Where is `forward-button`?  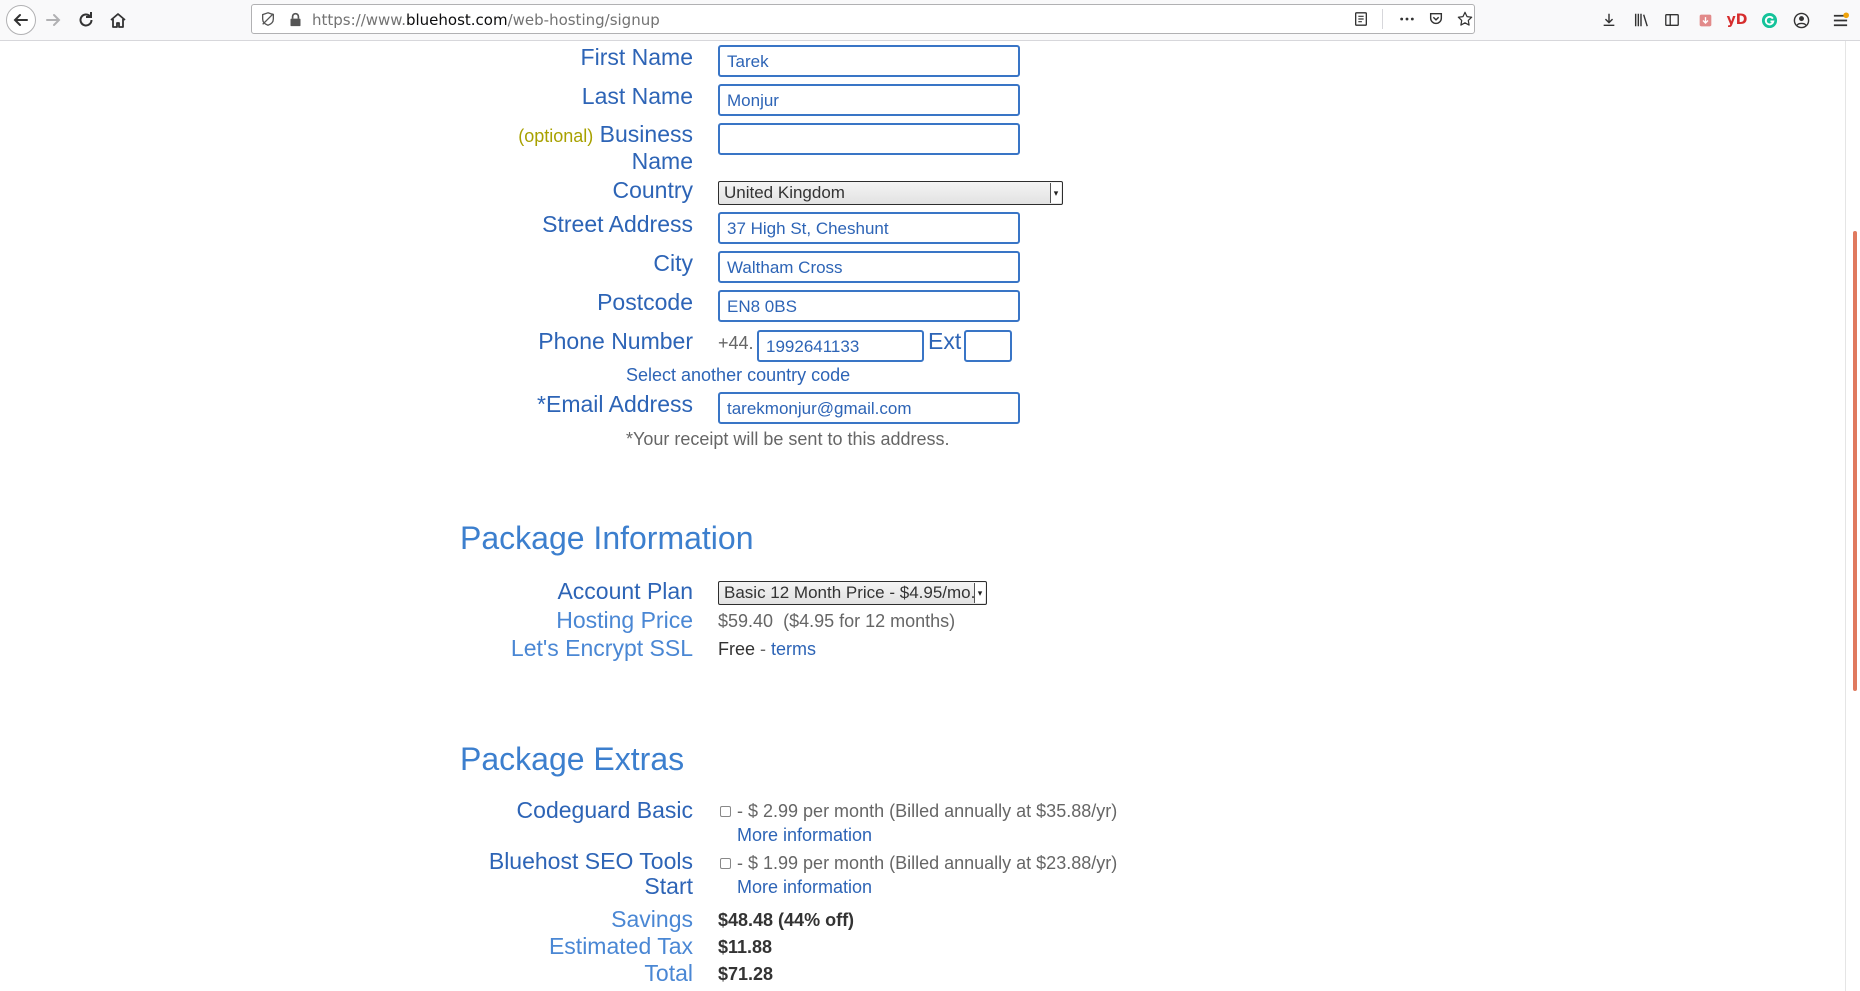
forward-button is located at coordinates (53, 20).